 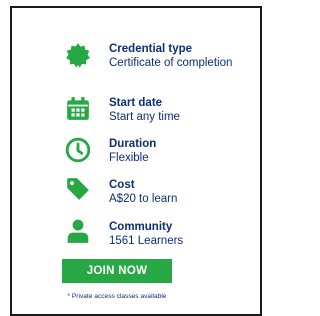 I want to click on credential-type-label: Credential type, so click(x=151, y=49).